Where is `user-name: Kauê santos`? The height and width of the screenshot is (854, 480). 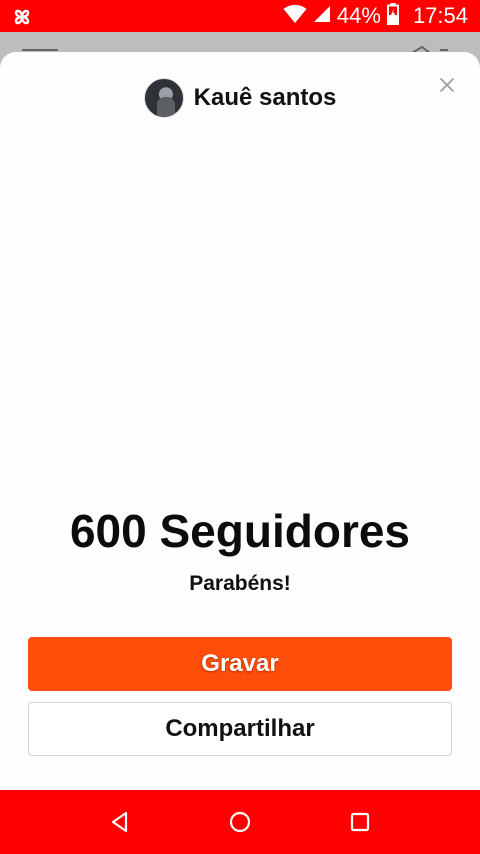
user-name: Kauê santos is located at coordinates (265, 97).